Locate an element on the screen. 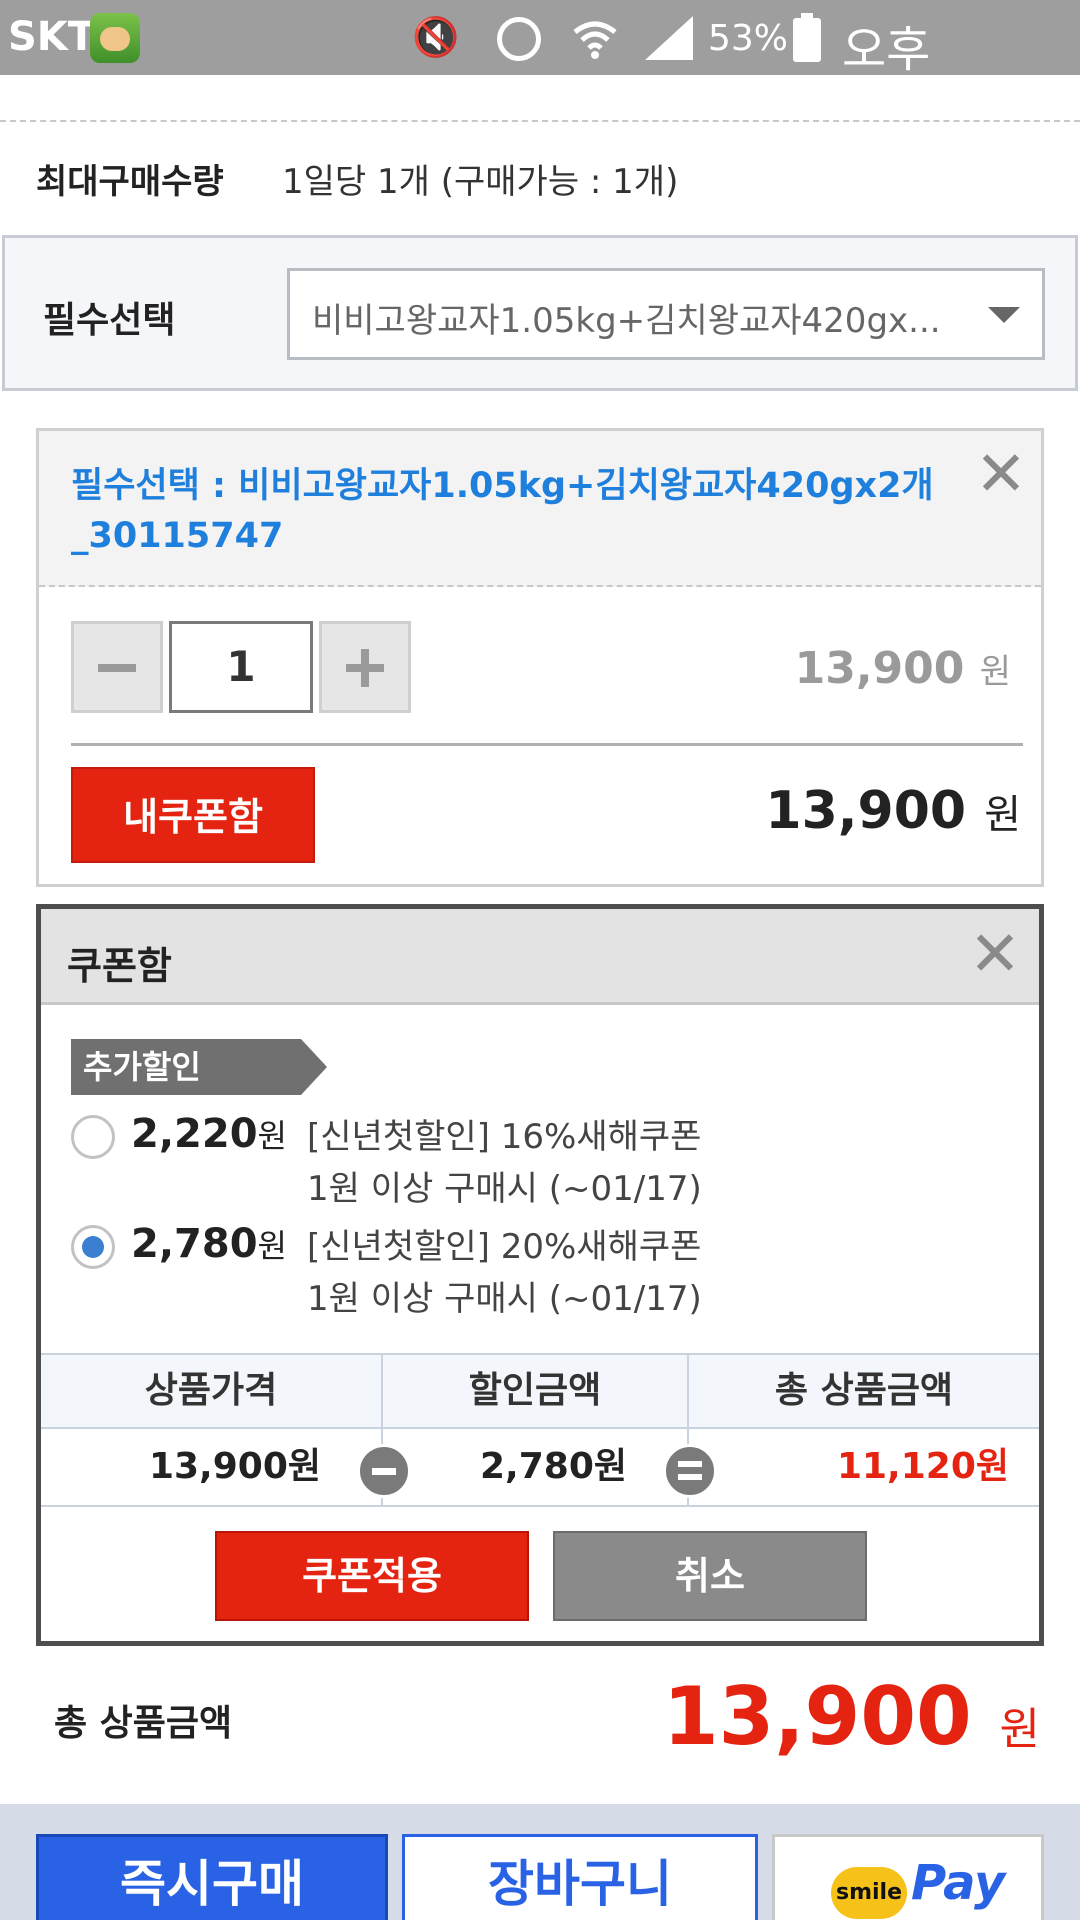  purchase-limit-value: 1일당 1개 (구매가능 : 1개) is located at coordinates (480, 182).